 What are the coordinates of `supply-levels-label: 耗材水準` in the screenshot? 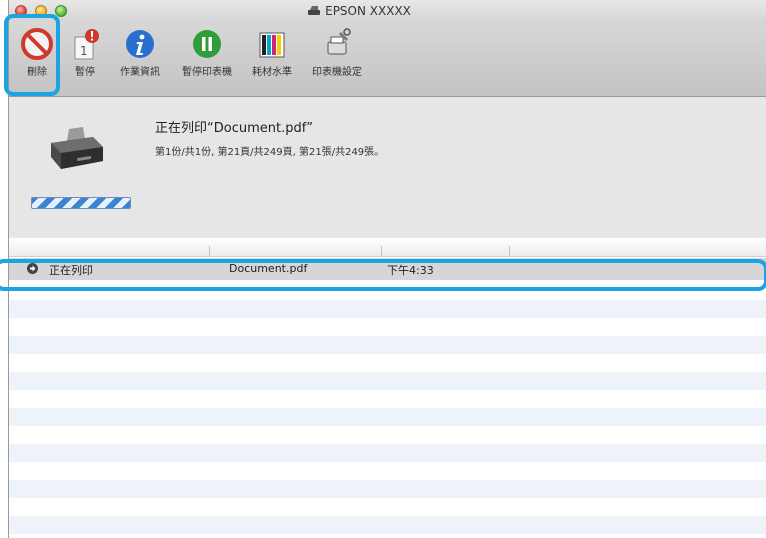 It's located at (272, 72).